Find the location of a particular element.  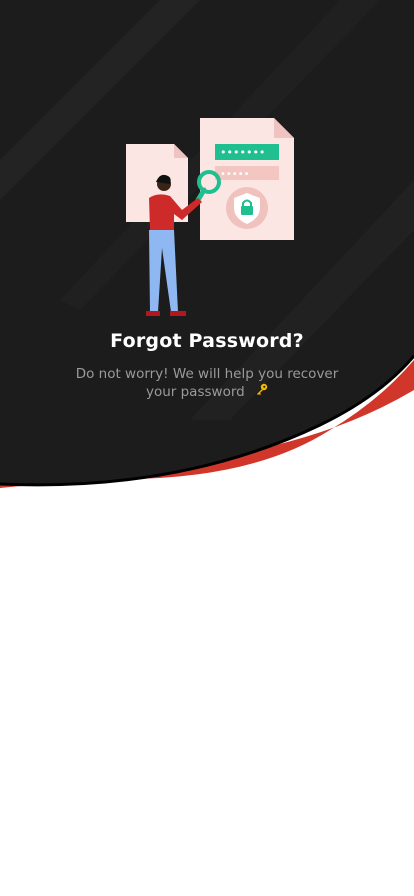

page-title: Forgot Password? is located at coordinates (207, 341).